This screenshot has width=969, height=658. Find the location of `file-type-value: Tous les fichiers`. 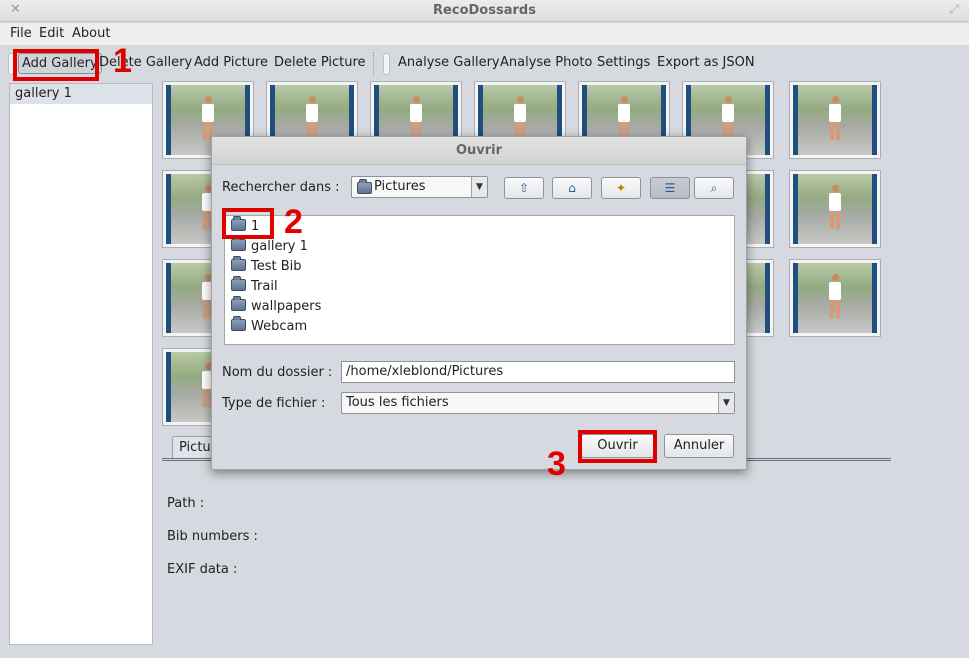

file-type-value: Tous les fichiers is located at coordinates (397, 402).